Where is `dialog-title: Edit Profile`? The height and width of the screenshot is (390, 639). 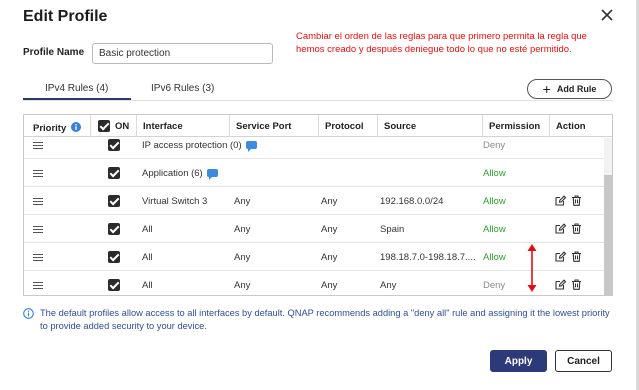 dialog-title: Edit Profile is located at coordinates (65, 16).